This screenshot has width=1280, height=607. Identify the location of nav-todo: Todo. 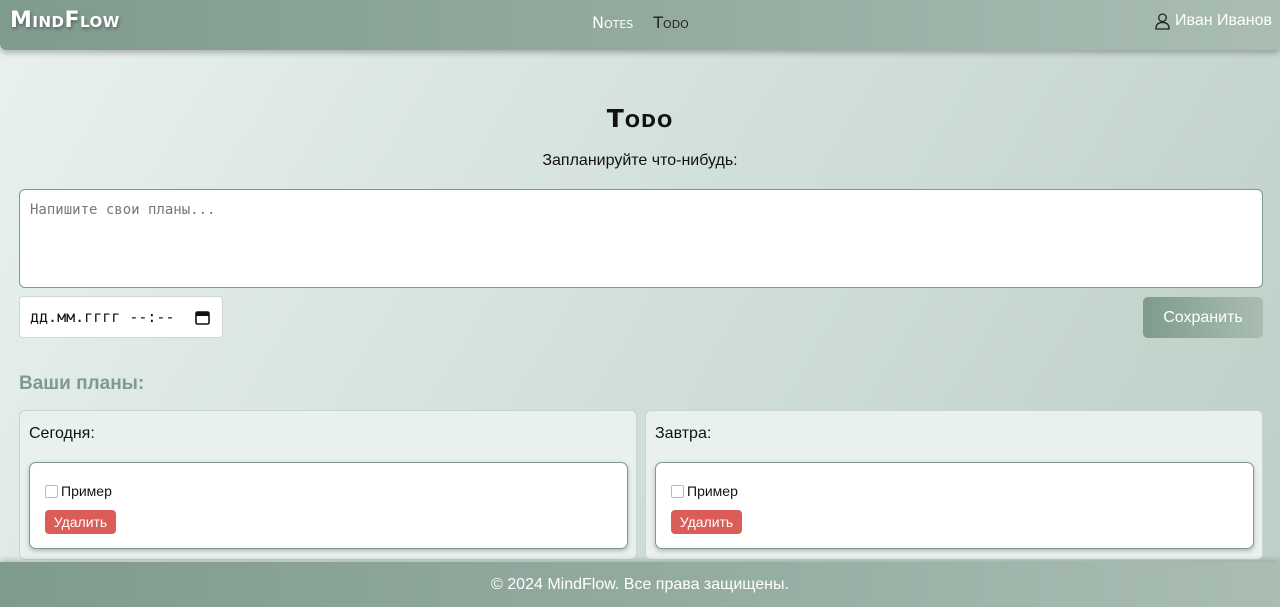
(671, 22).